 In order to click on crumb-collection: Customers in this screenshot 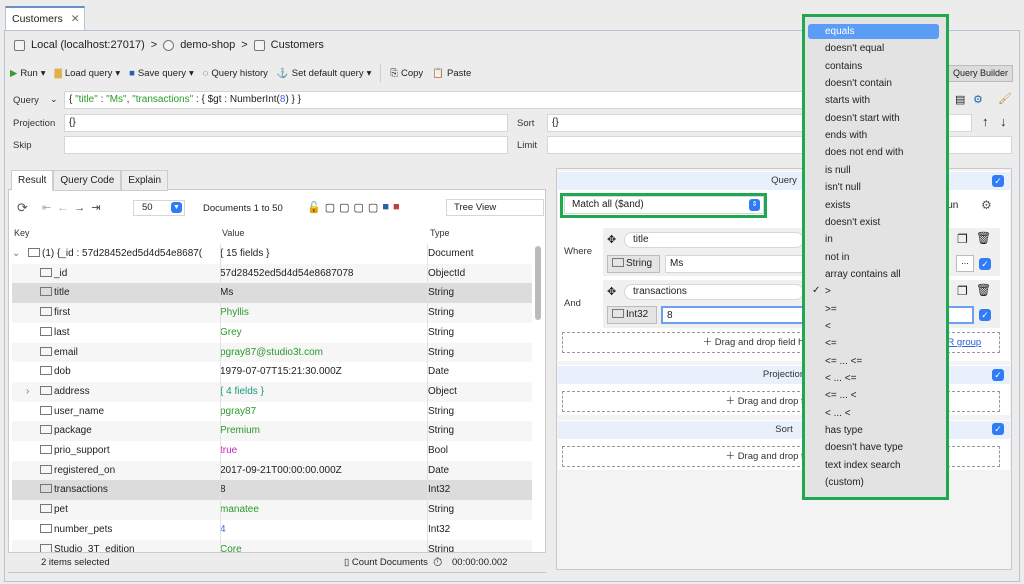, I will do `click(297, 45)`.